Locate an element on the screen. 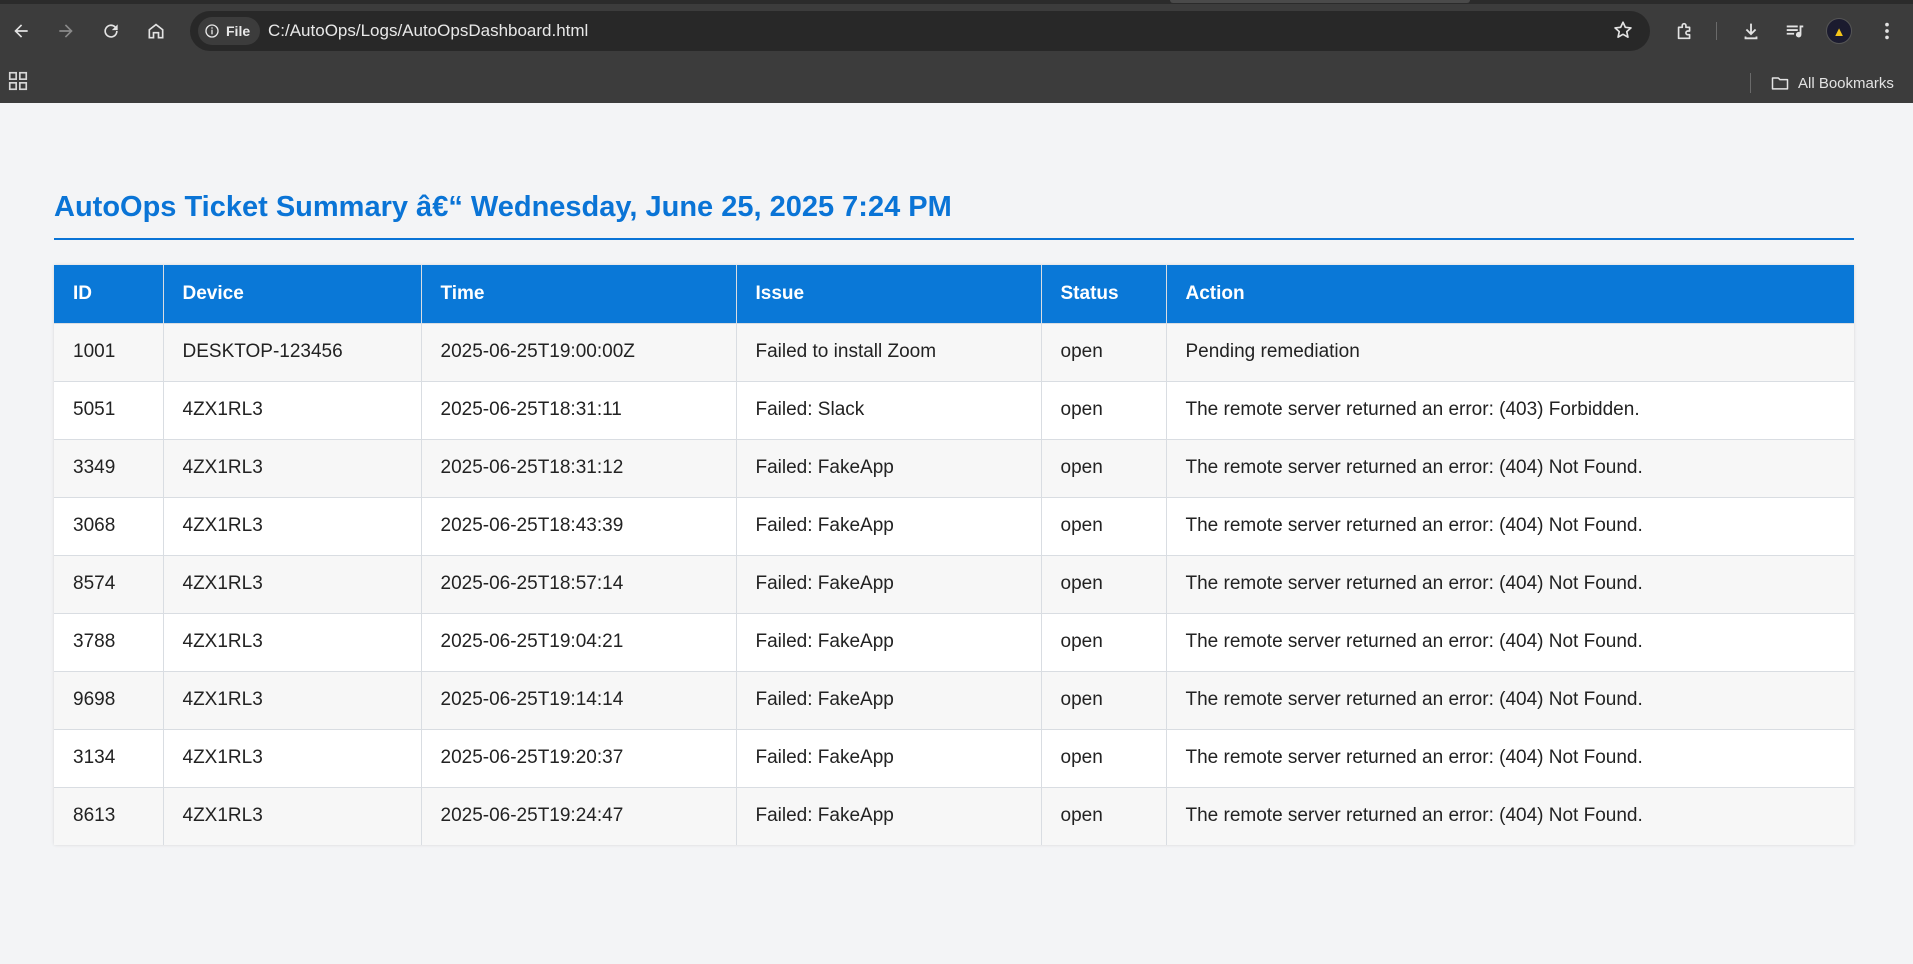 The height and width of the screenshot is (964, 1913). bookmark-star-button is located at coordinates (1624, 31).